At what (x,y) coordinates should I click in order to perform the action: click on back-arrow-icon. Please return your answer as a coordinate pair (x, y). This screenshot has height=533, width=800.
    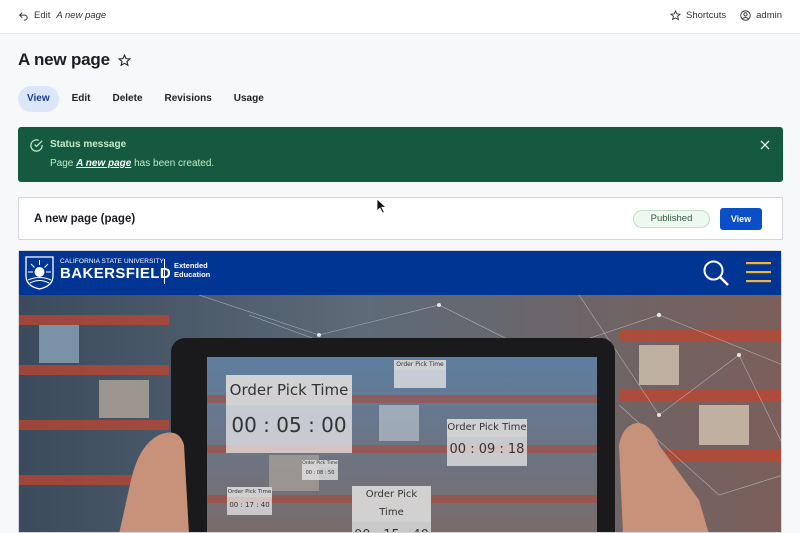
    Looking at the image, I should click on (23, 16).